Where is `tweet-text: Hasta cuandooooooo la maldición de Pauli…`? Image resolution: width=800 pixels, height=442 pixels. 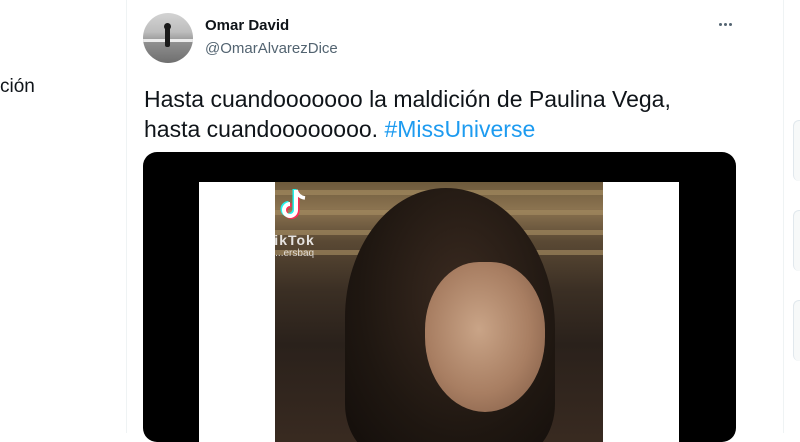
tweet-text: Hasta cuandooooooo la maldición de Pauli… is located at coordinates (449, 114).